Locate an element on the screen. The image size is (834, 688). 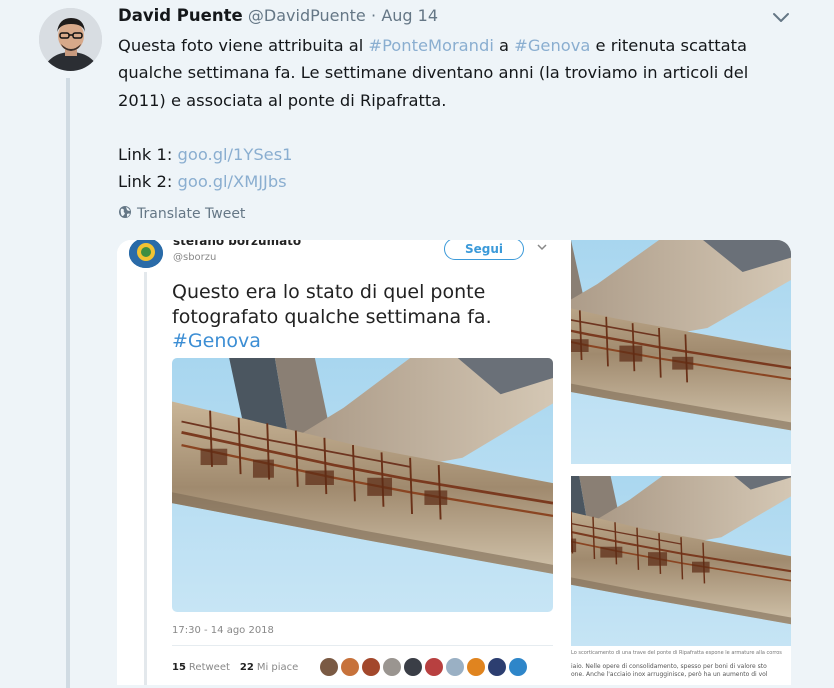
embedded-hashtag-genova: #Genova is located at coordinates (216, 341).